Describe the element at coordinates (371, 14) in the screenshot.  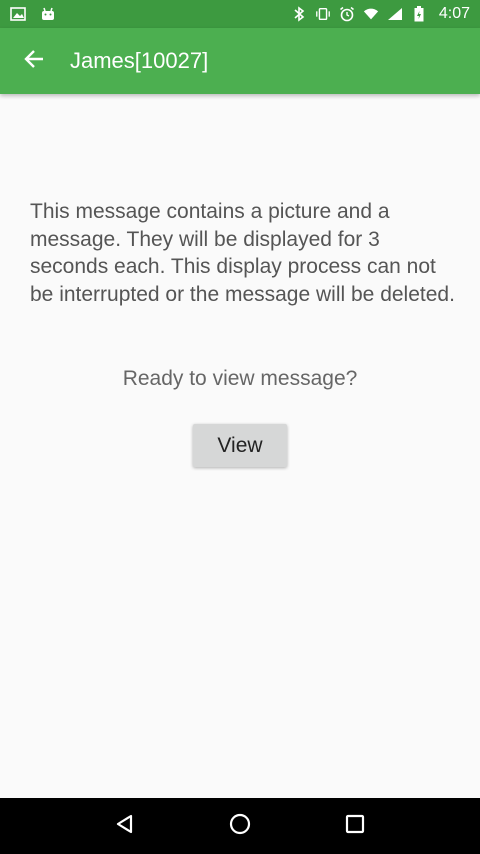
I see `wifi-icon` at that location.